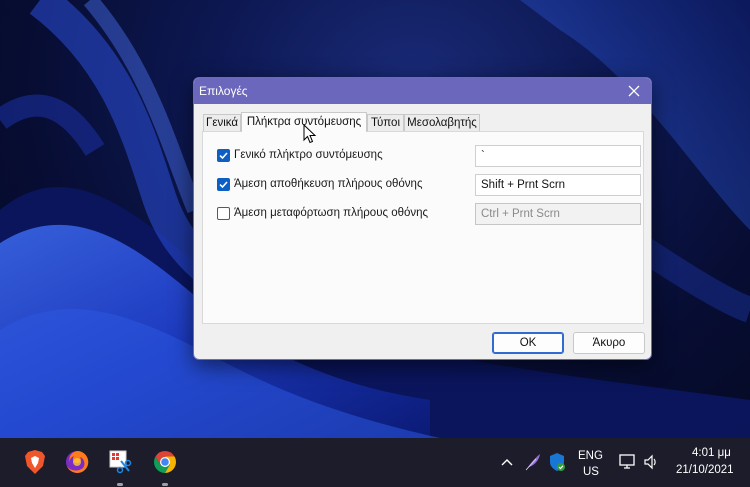 This screenshot has height=487, width=750. Describe the element at coordinates (77, 462) in the screenshot. I see `firefox-icon` at that location.